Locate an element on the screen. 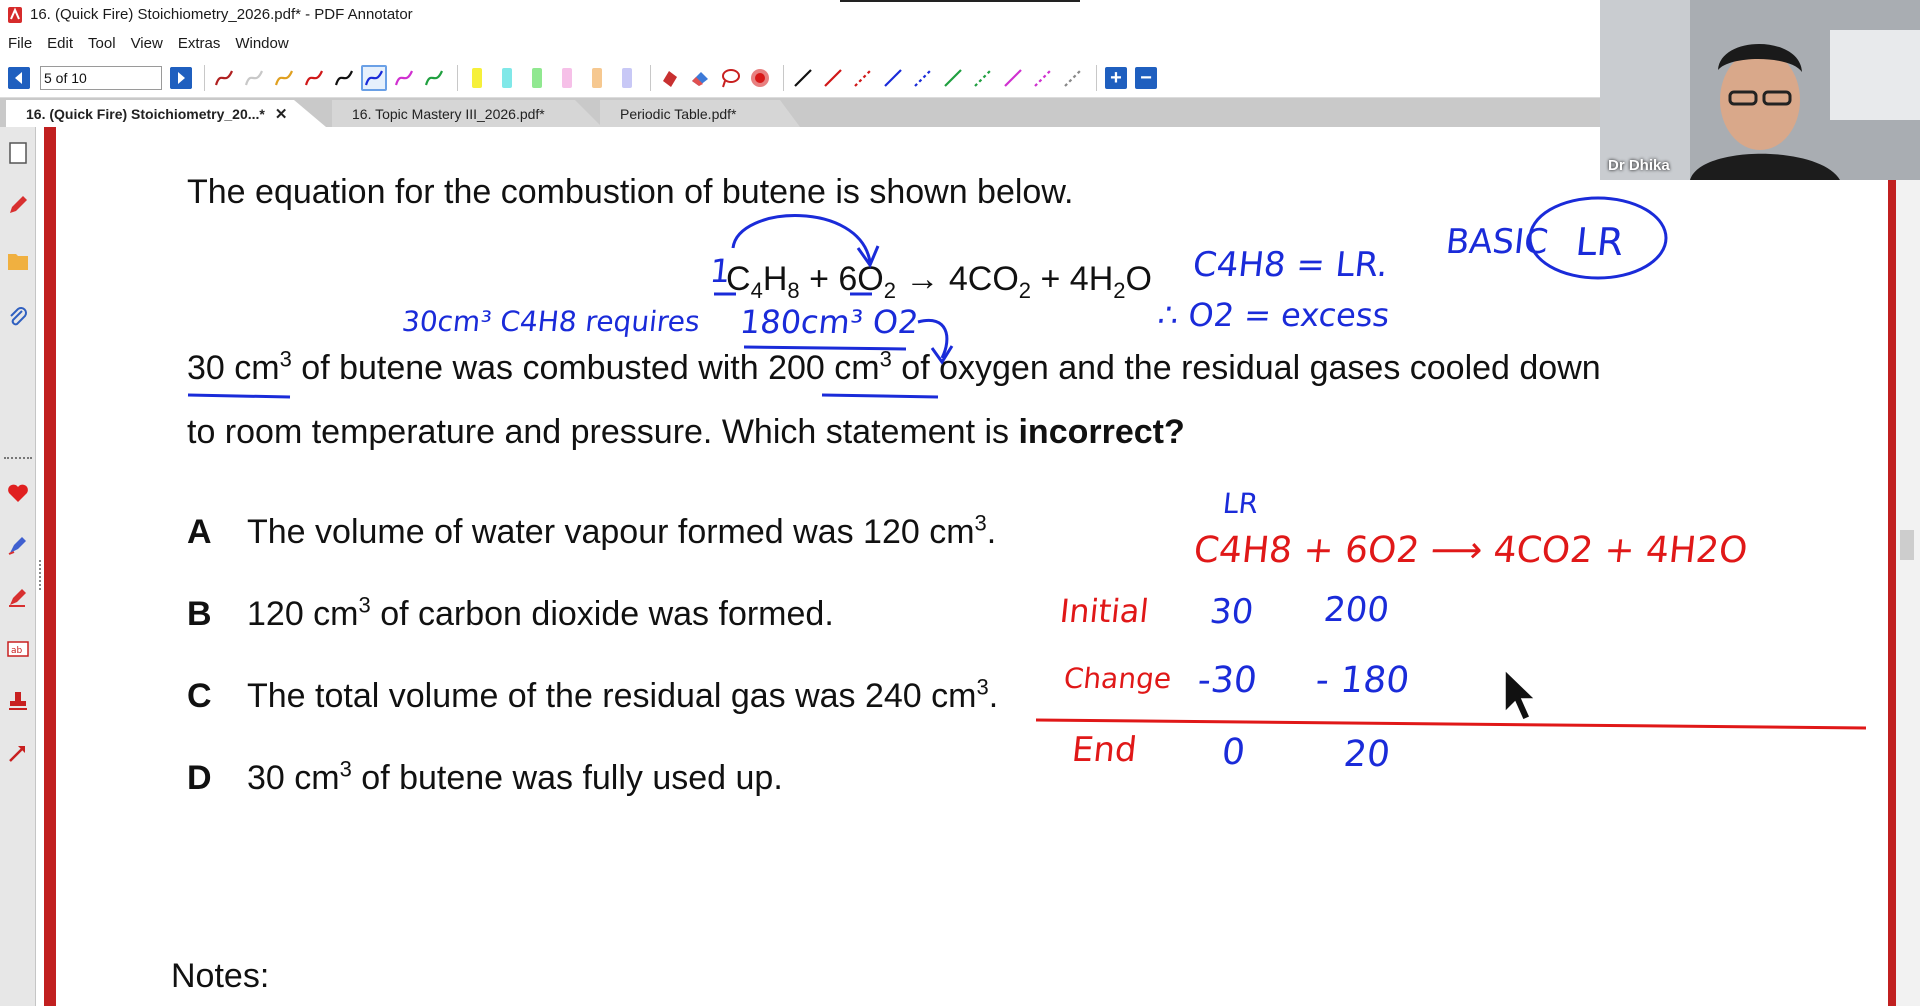 The height and width of the screenshot is (1006, 1920). menu-extras: Extras is located at coordinates (199, 43).